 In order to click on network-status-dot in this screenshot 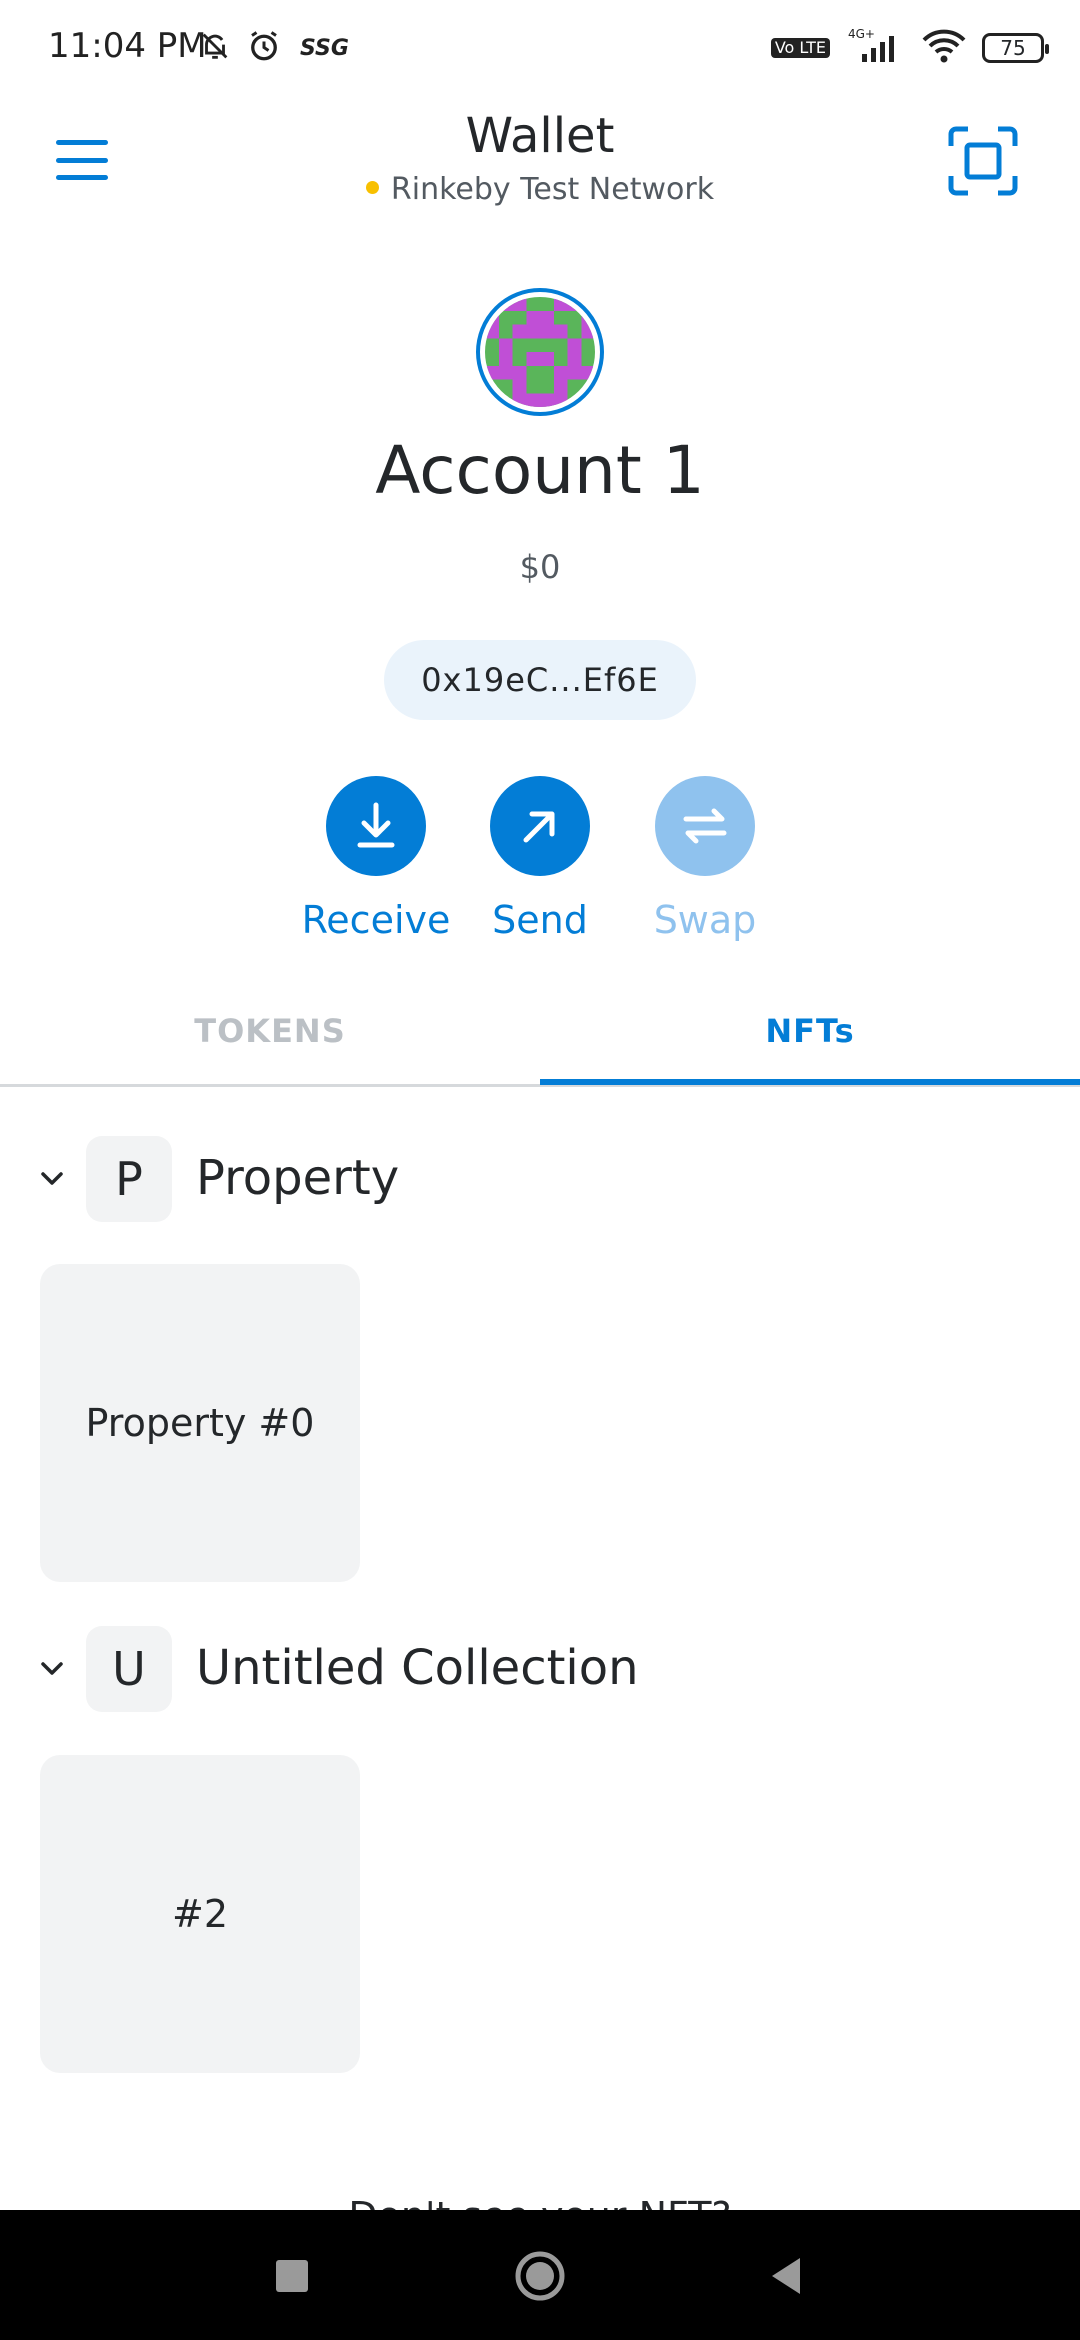, I will do `click(372, 187)`.